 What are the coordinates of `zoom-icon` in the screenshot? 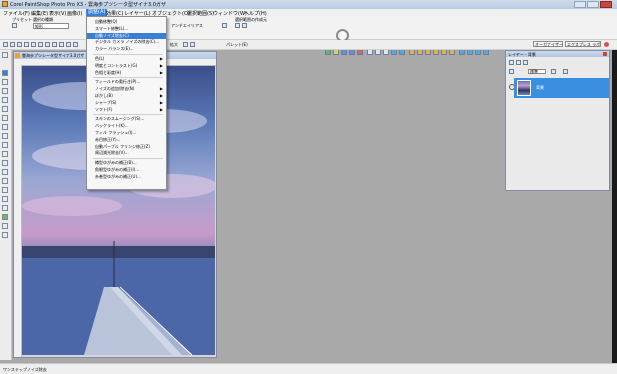 It's located at (185, 44).